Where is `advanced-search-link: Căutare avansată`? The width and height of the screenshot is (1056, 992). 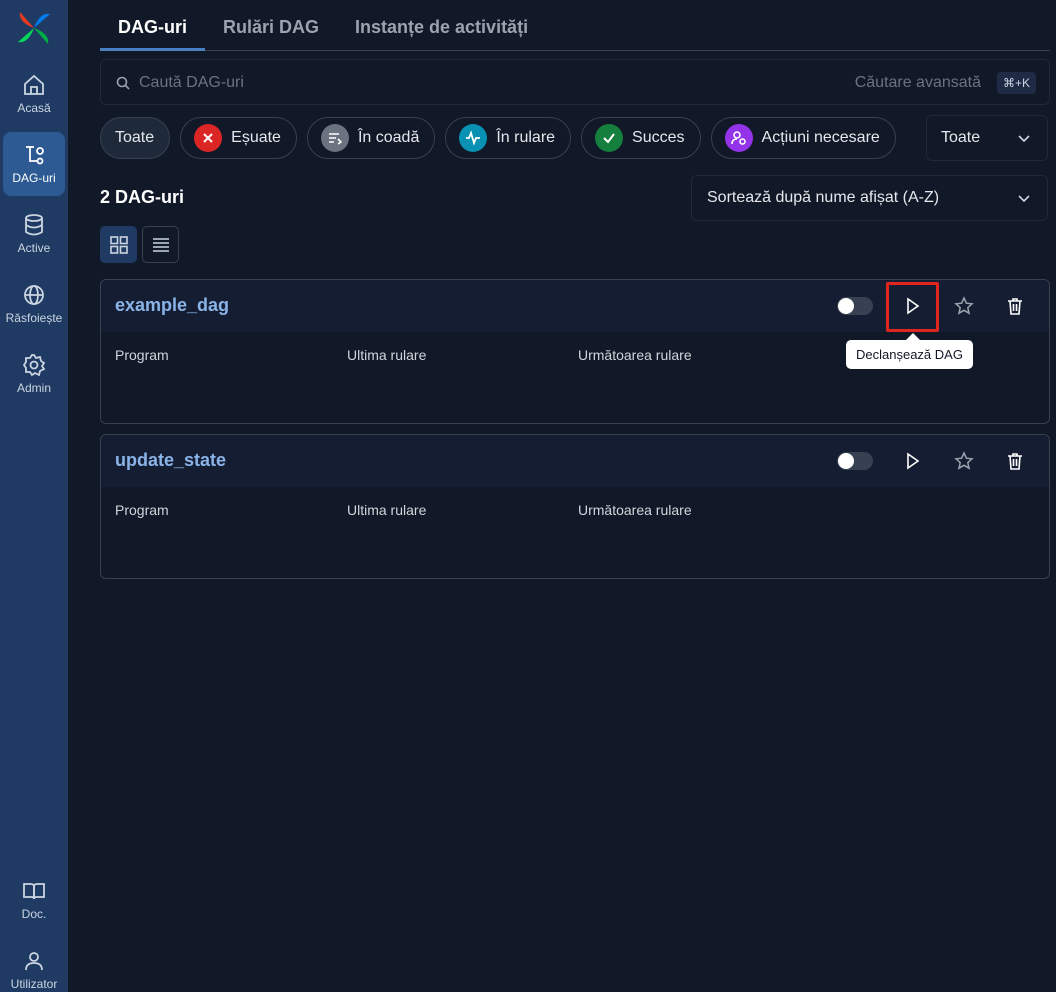
advanced-search-link: Căutare avansată is located at coordinates (918, 83).